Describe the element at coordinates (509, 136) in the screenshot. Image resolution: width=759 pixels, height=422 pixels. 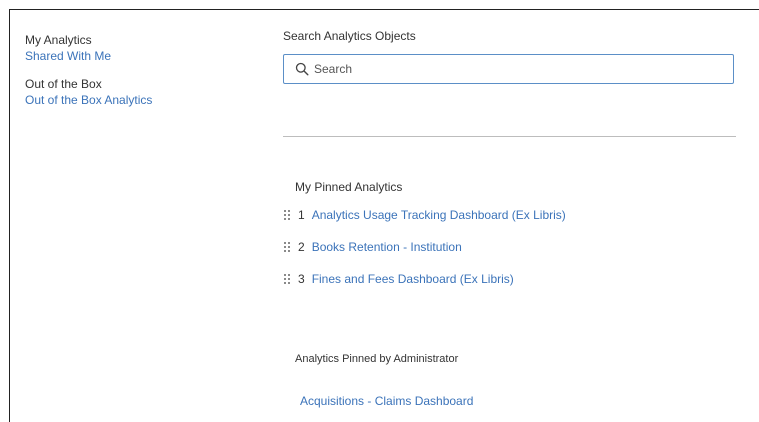
I see `divider` at that location.